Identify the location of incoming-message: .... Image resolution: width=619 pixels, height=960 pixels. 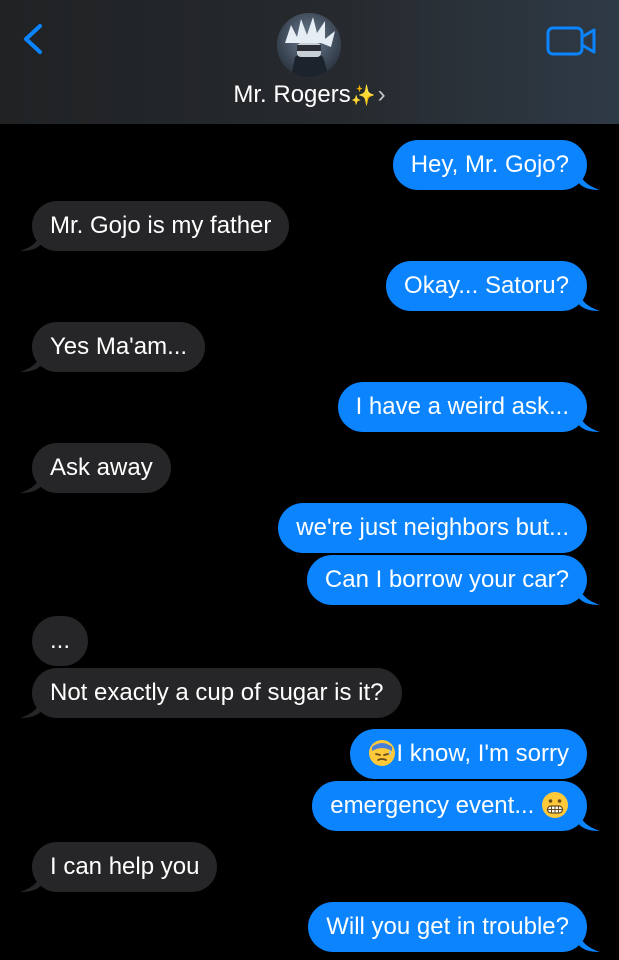
(60, 641).